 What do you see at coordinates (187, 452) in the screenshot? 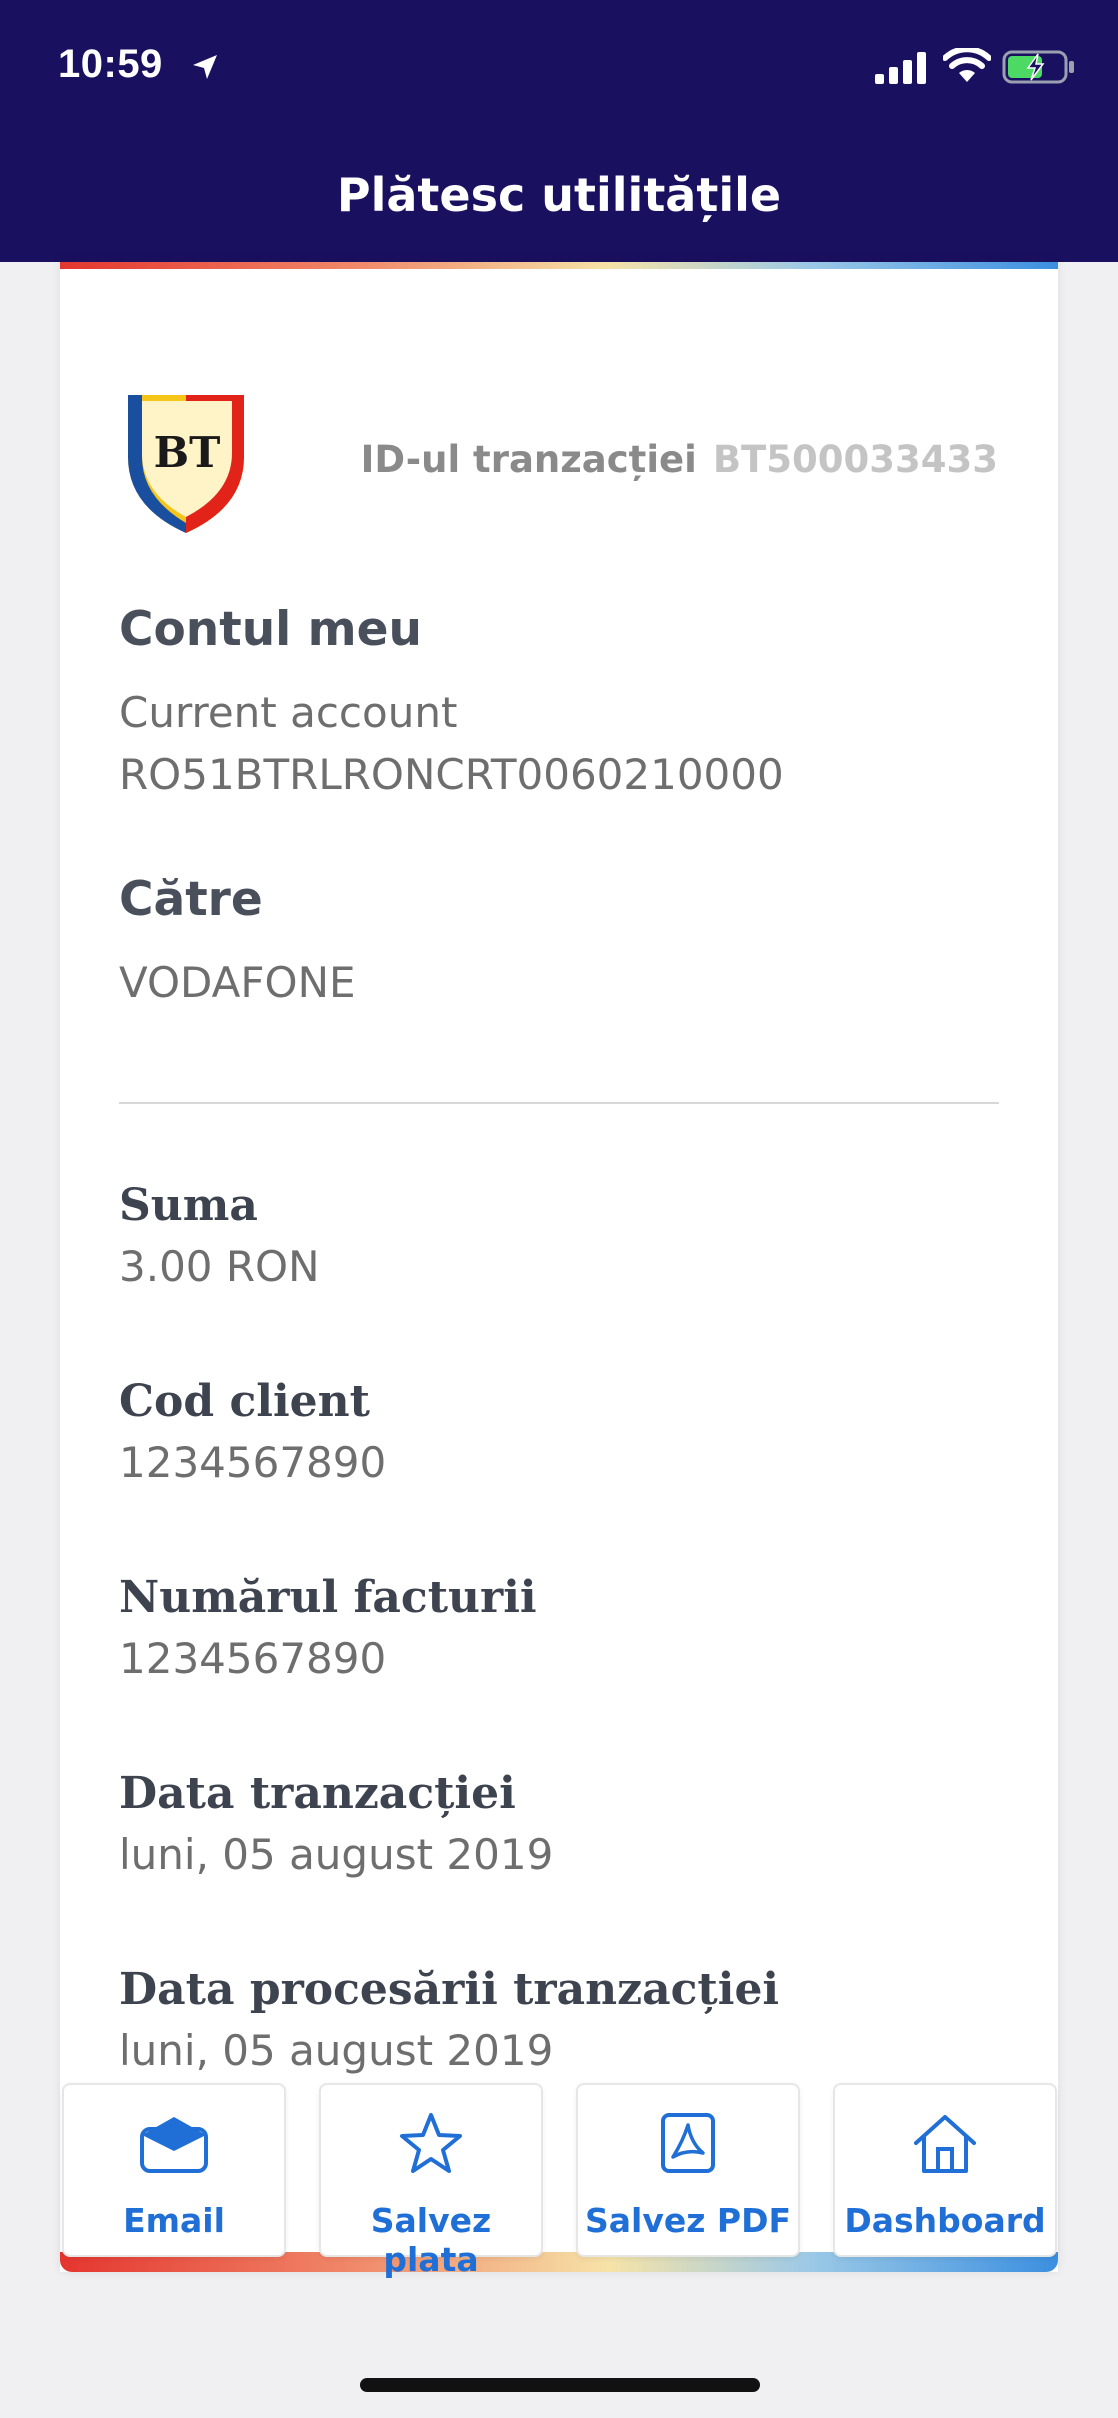
I see `svg-text: BT` at bounding box center [187, 452].